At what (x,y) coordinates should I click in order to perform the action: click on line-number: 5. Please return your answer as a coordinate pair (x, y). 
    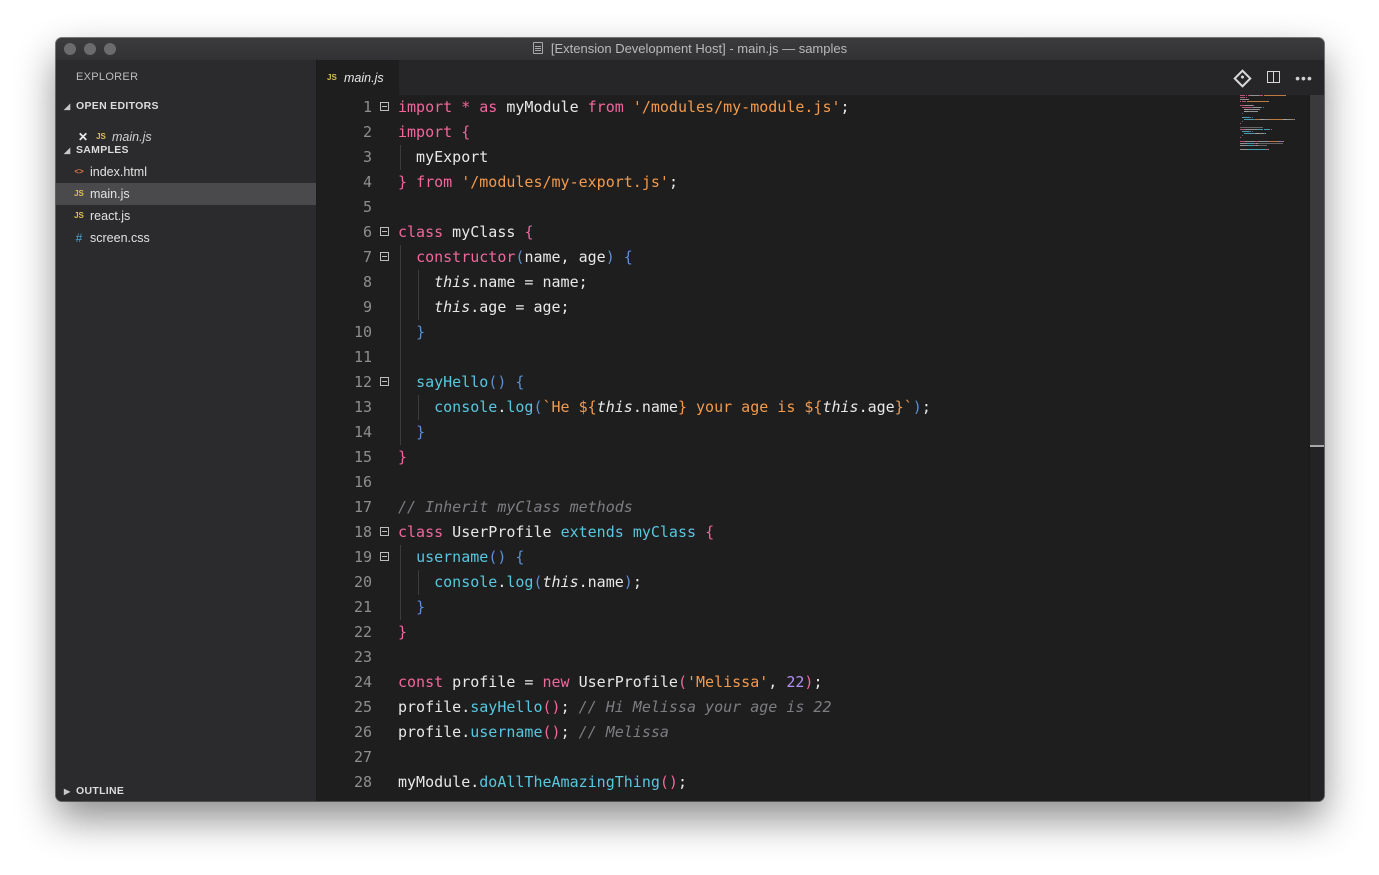
    Looking at the image, I should click on (367, 207).